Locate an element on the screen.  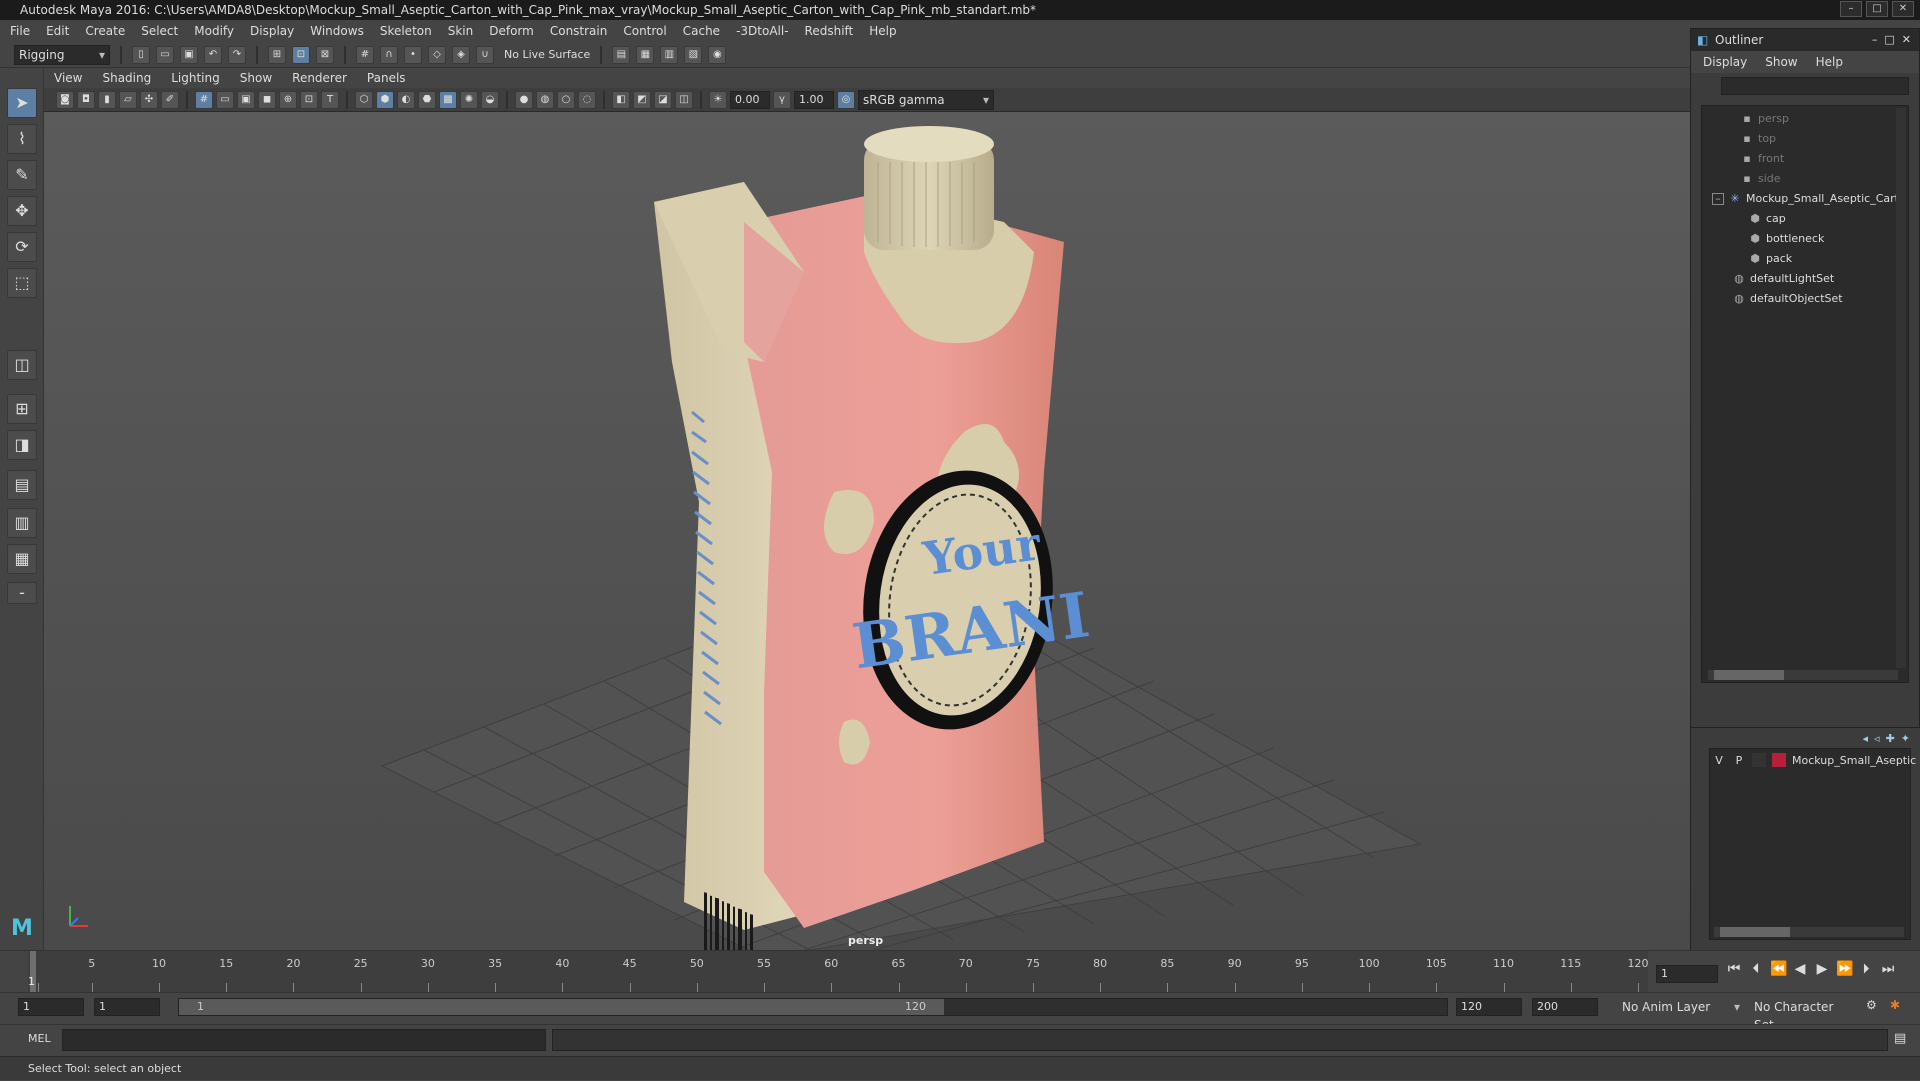
hypershade-icon: ◉ is located at coordinates (717, 54).